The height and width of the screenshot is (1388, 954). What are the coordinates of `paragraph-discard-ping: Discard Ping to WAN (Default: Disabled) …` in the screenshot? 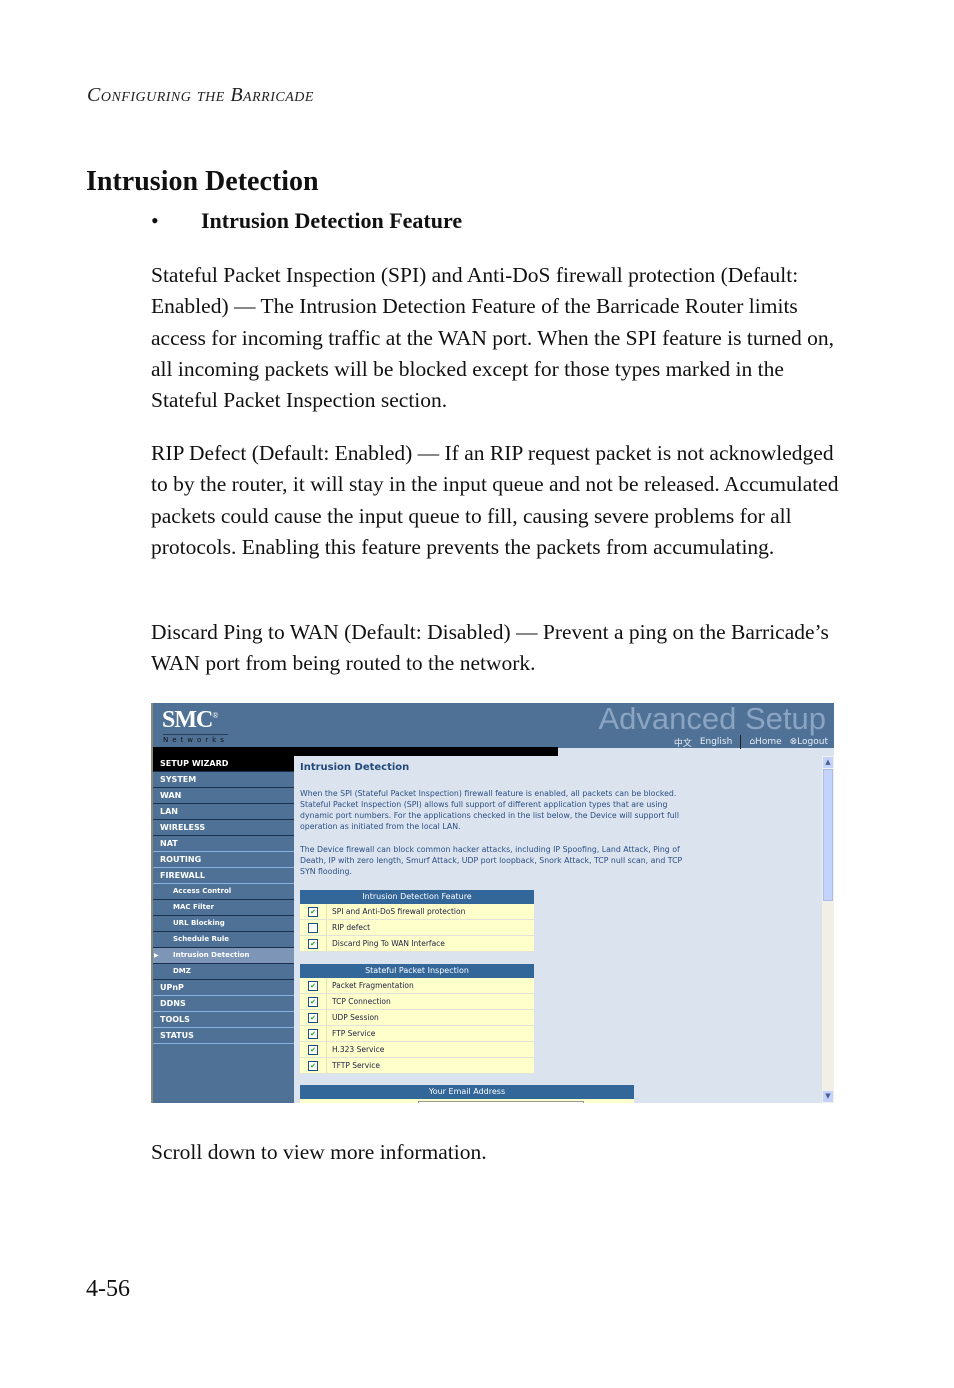 It's located at (490, 648).